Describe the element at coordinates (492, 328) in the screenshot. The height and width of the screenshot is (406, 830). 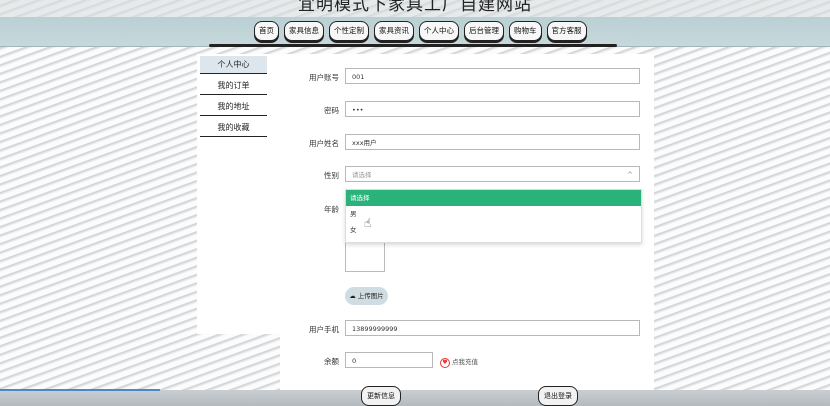
I see `phone-input: 13899999999` at that location.